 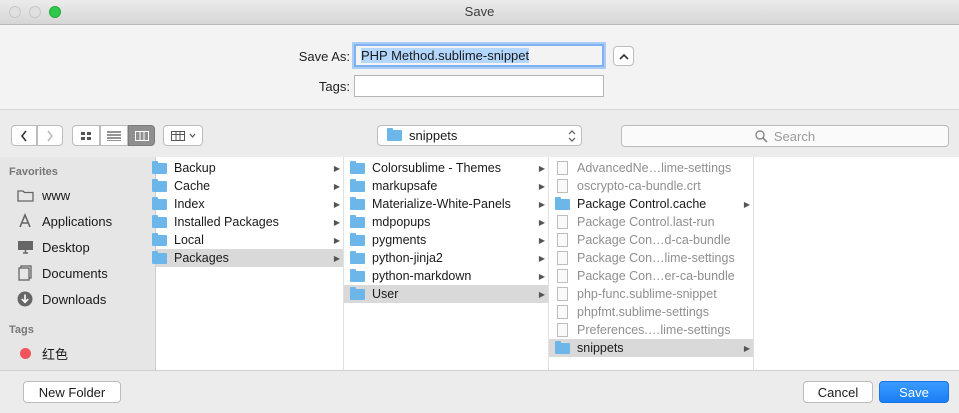 I want to click on downloads-icon, so click(x=25, y=299).